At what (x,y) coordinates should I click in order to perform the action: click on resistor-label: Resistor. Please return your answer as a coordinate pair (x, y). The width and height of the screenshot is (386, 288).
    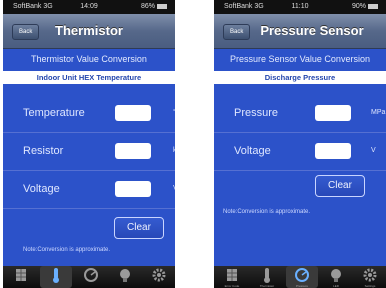
    Looking at the image, I should click on (43, 151).